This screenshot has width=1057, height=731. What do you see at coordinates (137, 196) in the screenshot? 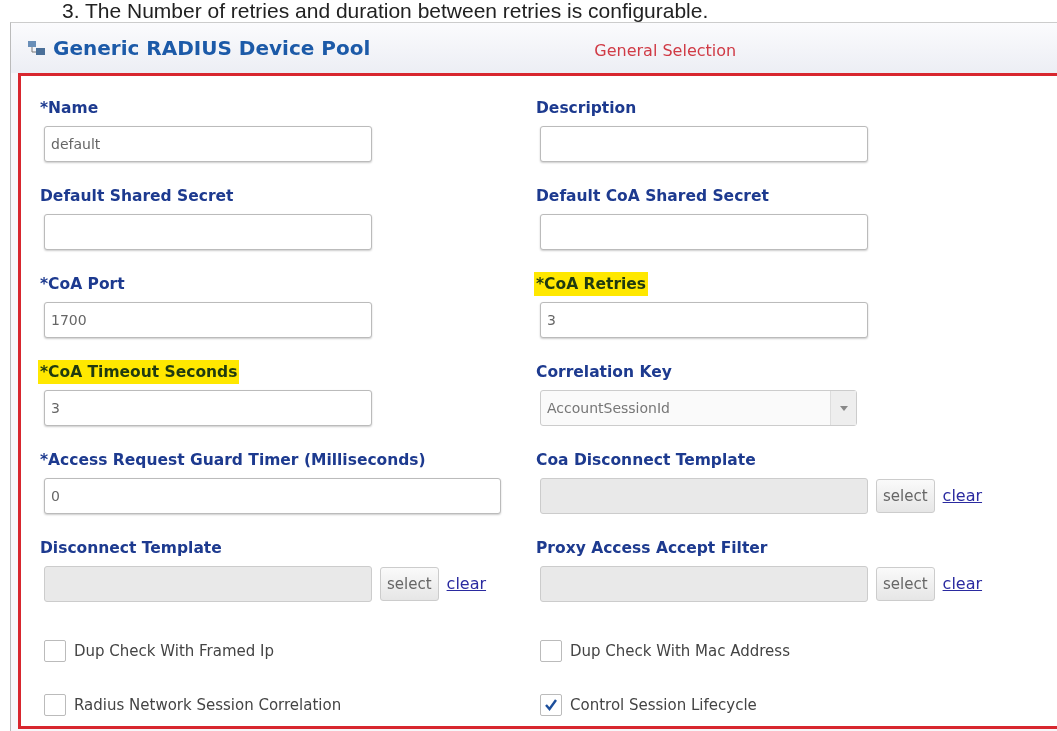
I see `field-label: Default Shared Secret` at bounding box center [137, 196].